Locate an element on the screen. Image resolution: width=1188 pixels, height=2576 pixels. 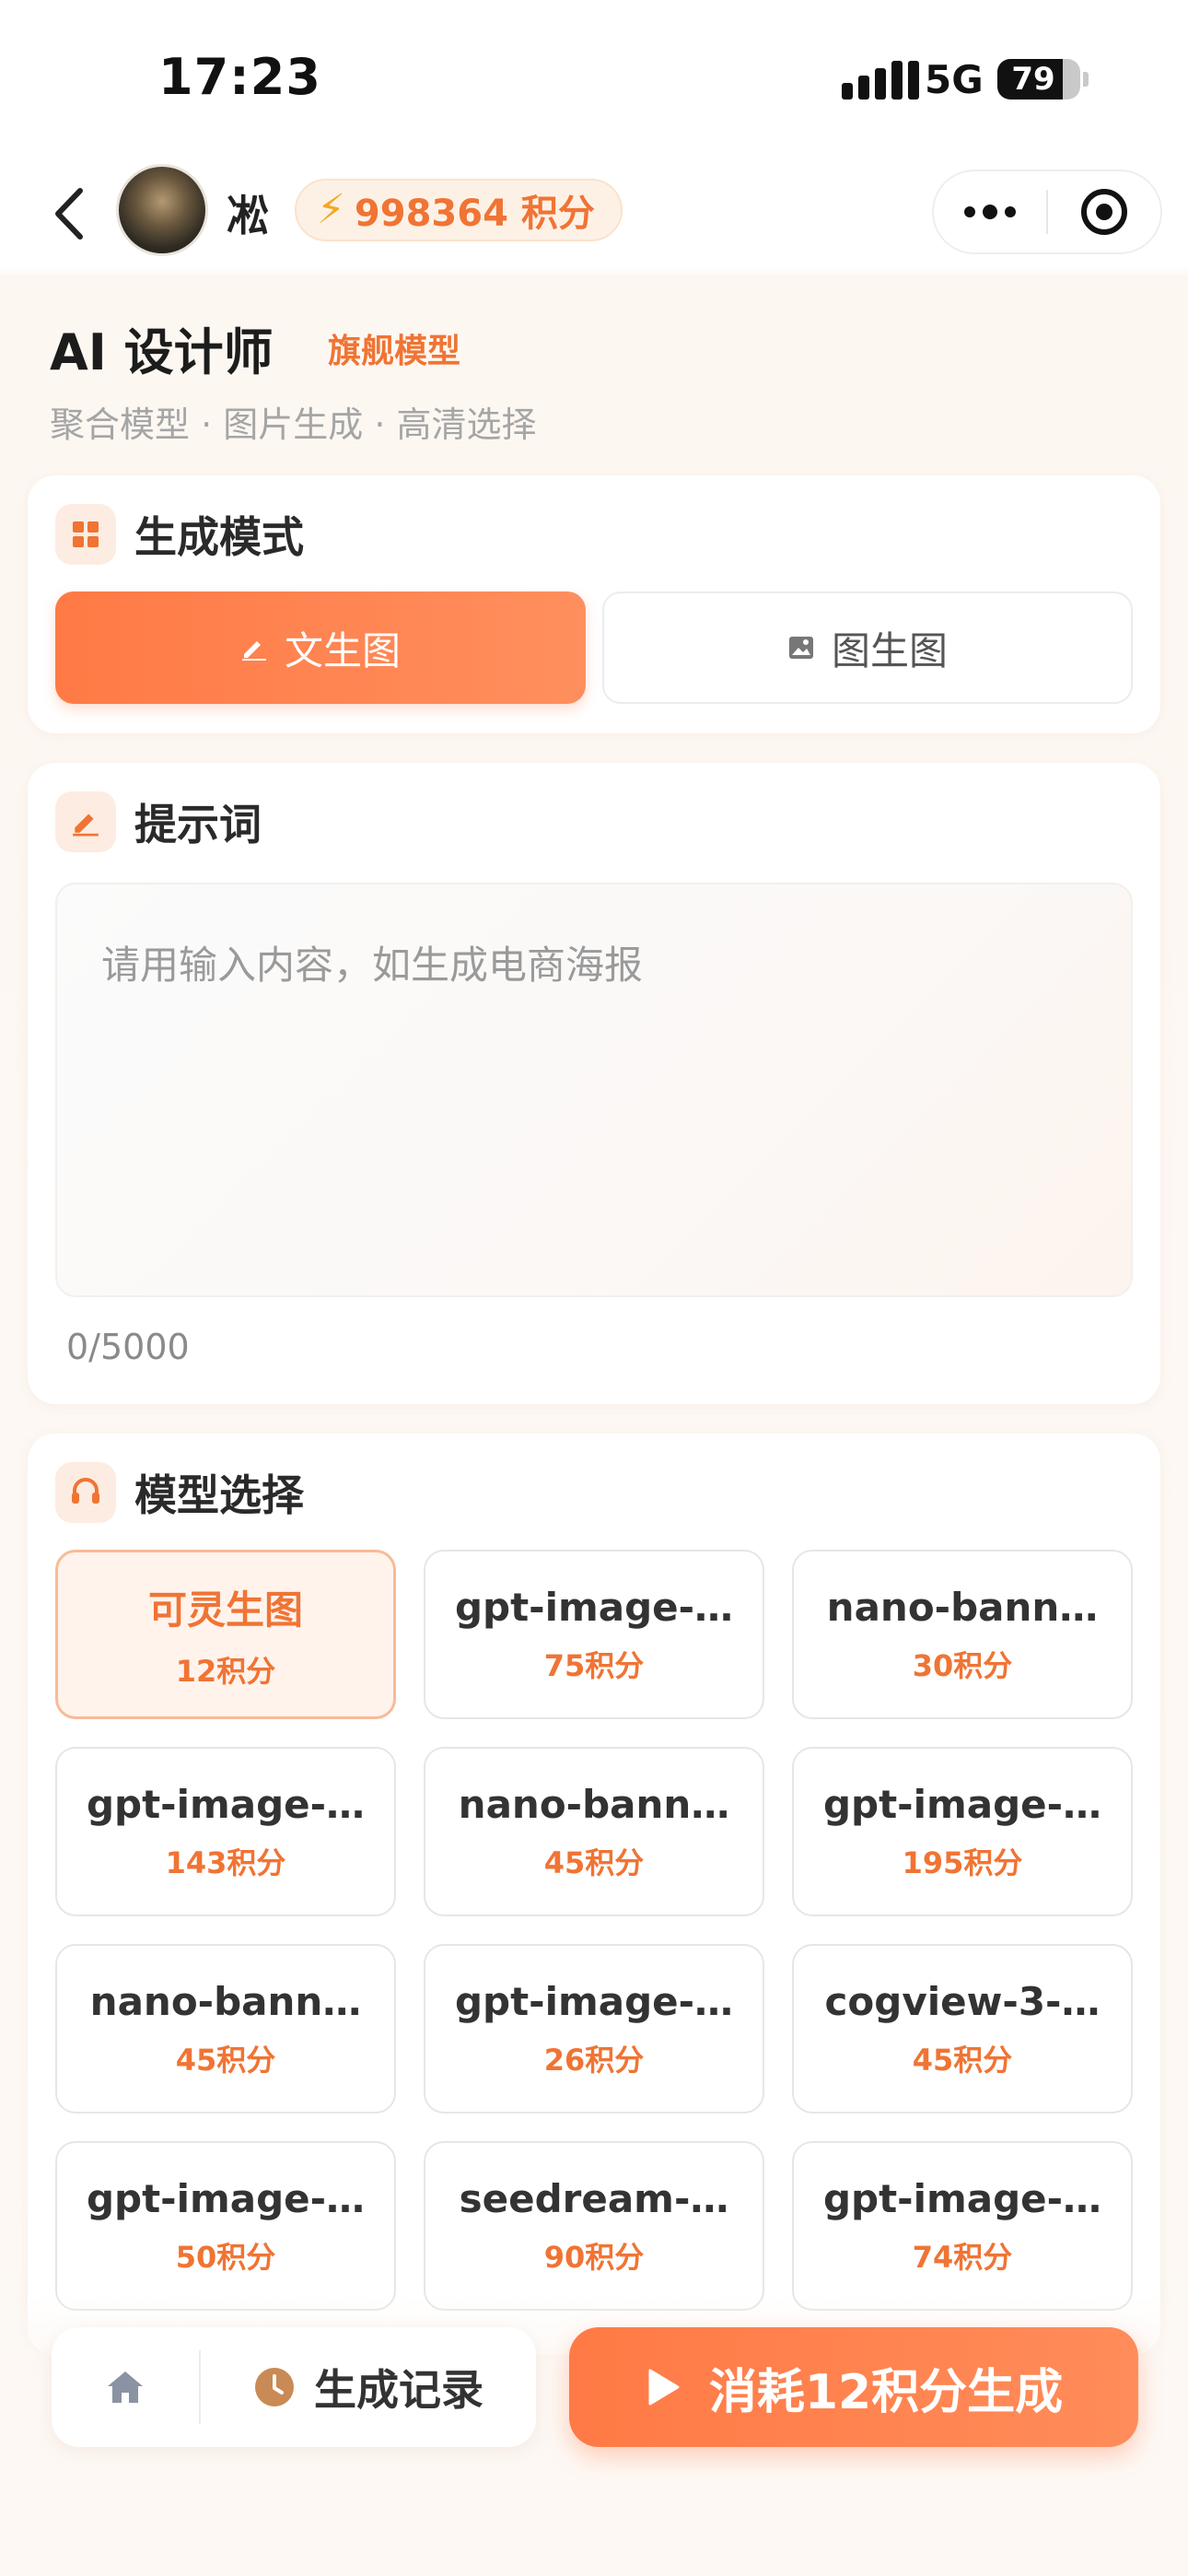
model-cost: 12积分 is located at coordinates (225, 1671).